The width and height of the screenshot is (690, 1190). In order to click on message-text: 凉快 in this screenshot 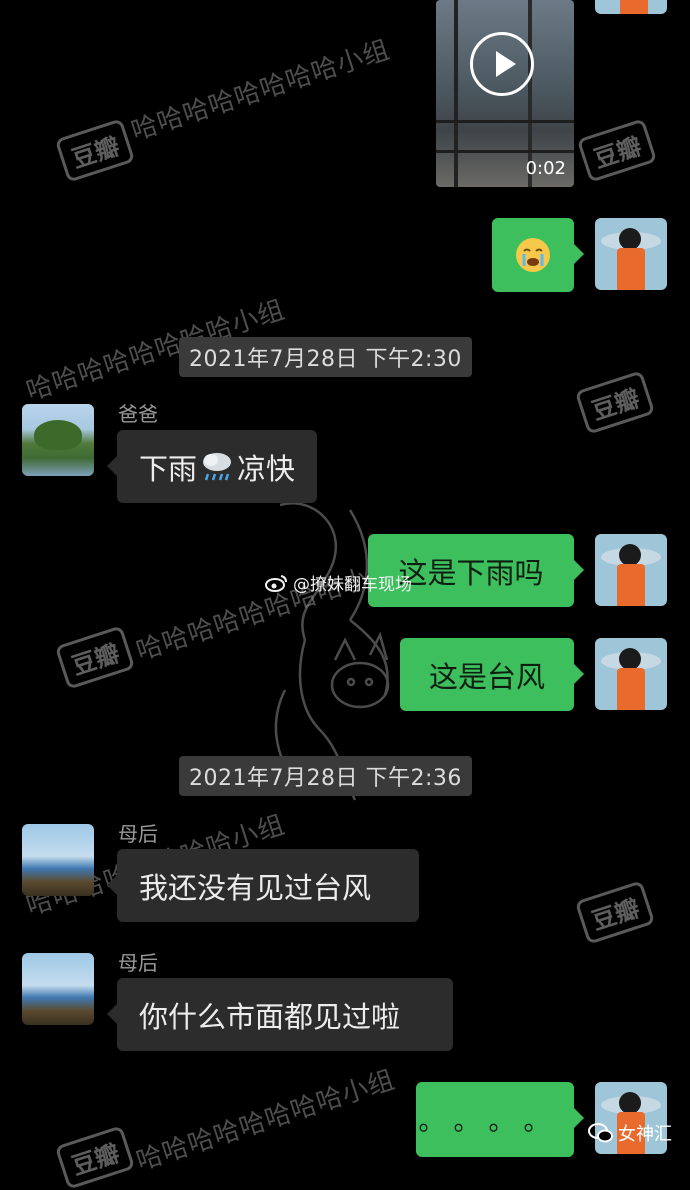, I will do `click(266, 468)`.